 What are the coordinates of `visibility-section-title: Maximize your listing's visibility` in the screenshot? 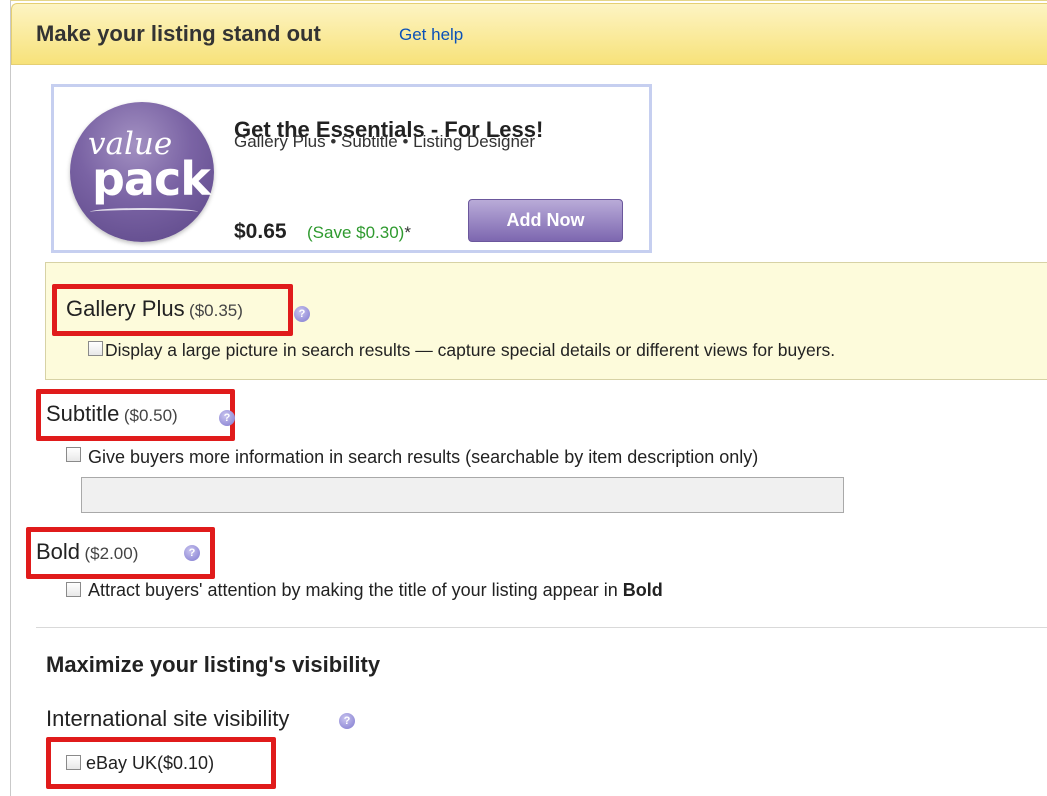 It's located at (213, 664).